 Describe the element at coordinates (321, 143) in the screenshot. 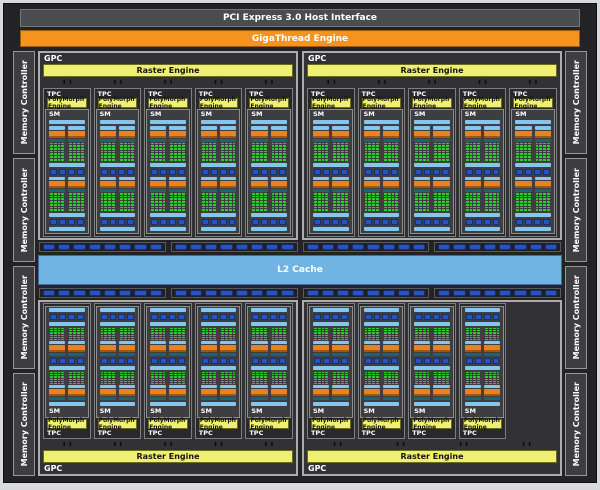

I see `sm-partition-column` at that location.